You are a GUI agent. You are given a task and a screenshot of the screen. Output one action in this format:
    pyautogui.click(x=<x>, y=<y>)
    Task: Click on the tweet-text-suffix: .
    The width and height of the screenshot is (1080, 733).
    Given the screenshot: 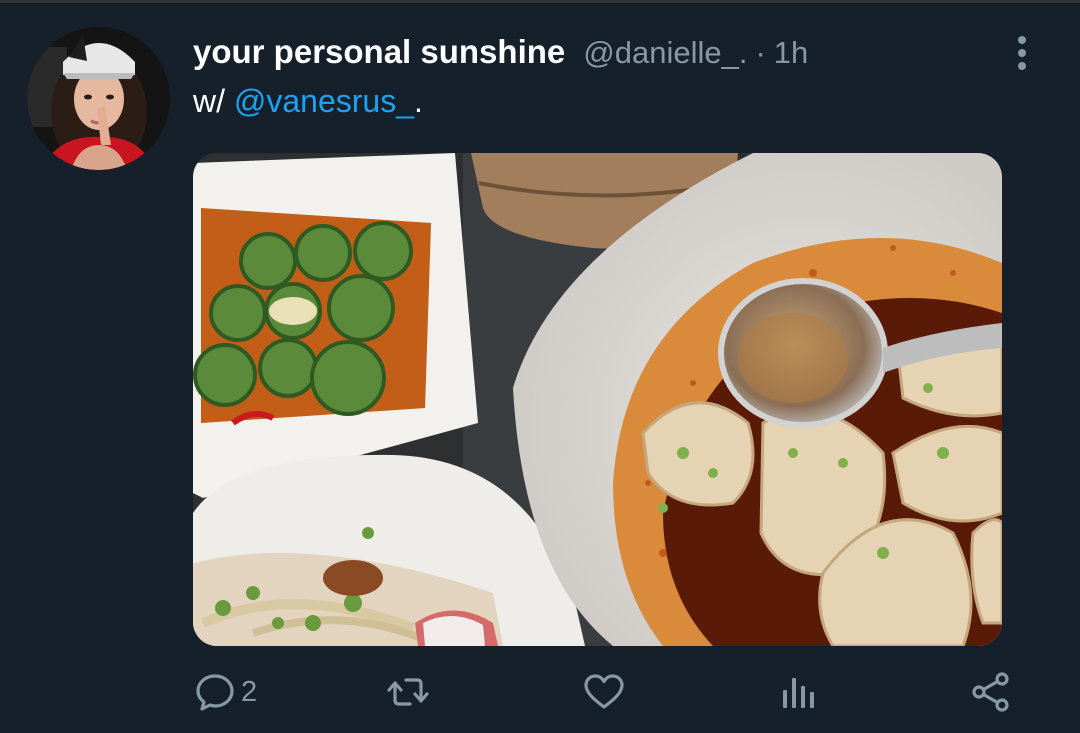 What is the action you would take?
    pyautogui.click(x=418, y=101)
    